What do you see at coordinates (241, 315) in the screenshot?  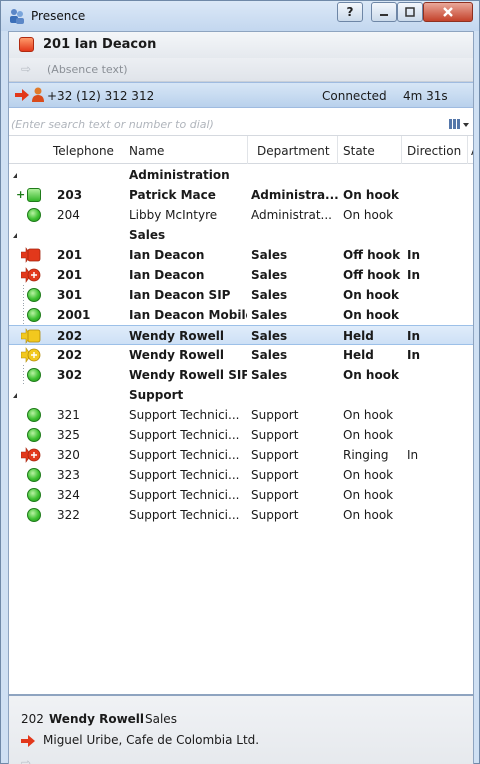 I see `contact-row: 2001 Ian Deacon Mobile Sales On hook A` at bounding box center [241, 315].